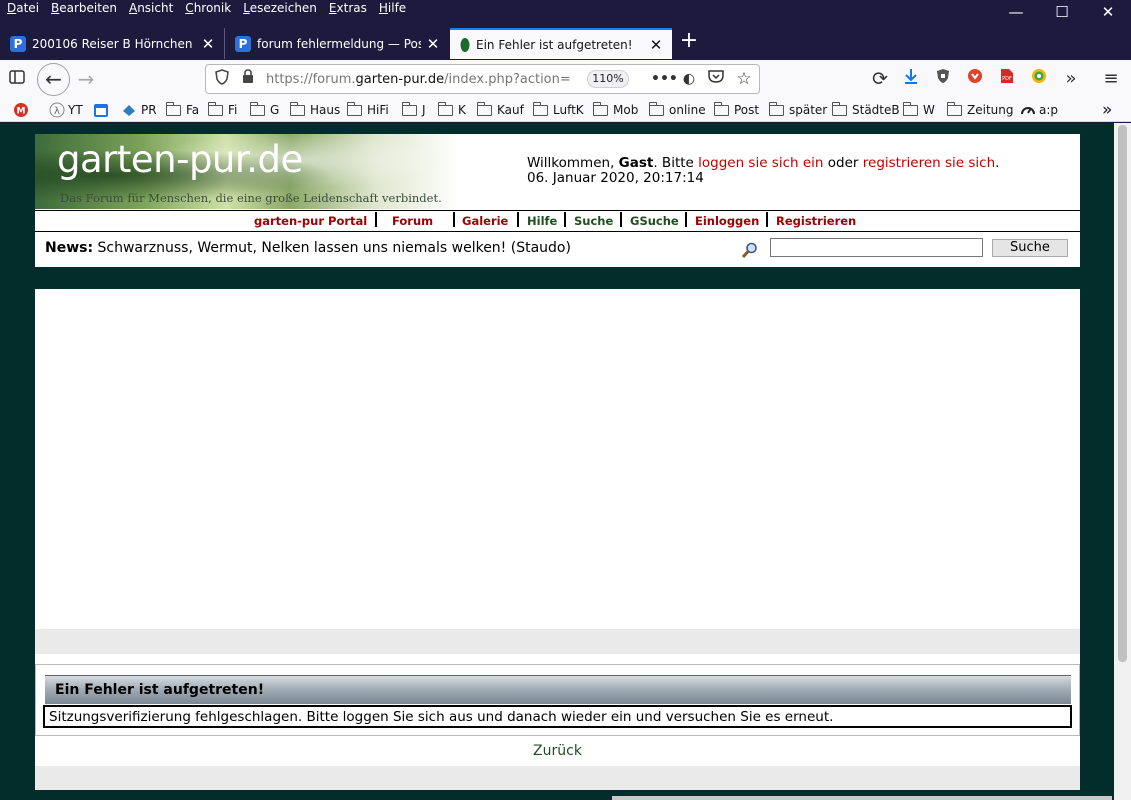 The height and width of the screenshot is (800, 1131). I want to click on forward-button: →, so click(86, 79).